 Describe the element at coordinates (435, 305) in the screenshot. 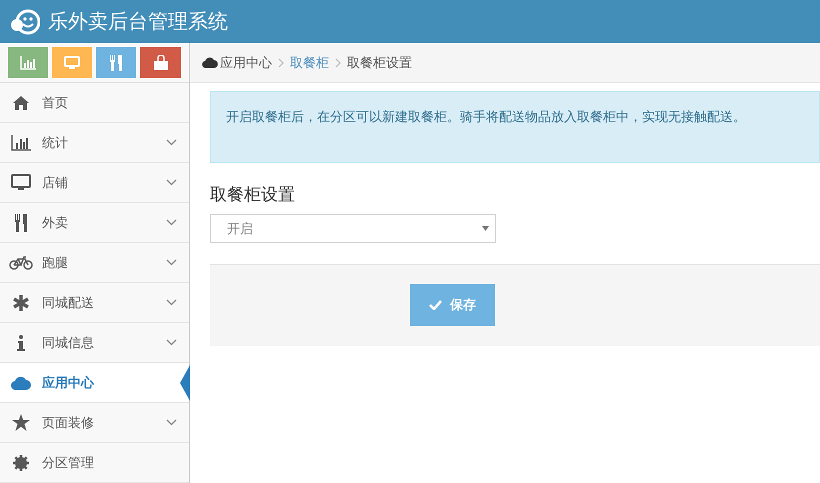

I see `check-icon` at that location.